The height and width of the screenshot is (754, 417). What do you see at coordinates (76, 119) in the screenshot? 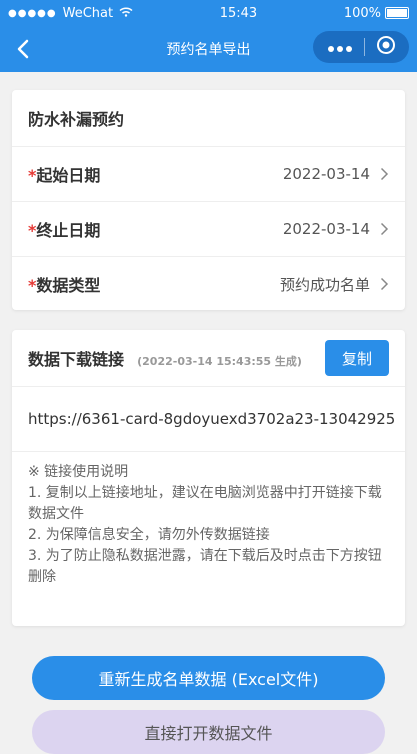
I see `booking-title: 防水补漏预约` at bounding box center [76, 119].